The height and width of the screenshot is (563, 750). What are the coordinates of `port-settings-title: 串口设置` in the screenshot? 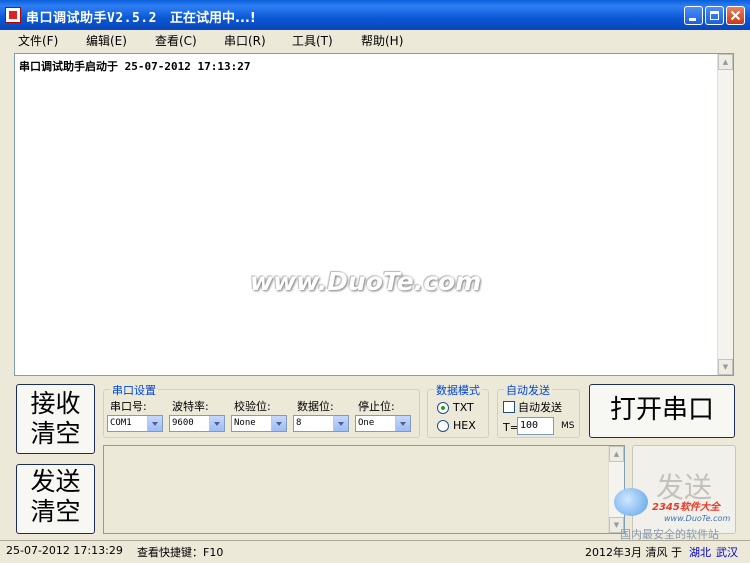 It's located at (134, 390).